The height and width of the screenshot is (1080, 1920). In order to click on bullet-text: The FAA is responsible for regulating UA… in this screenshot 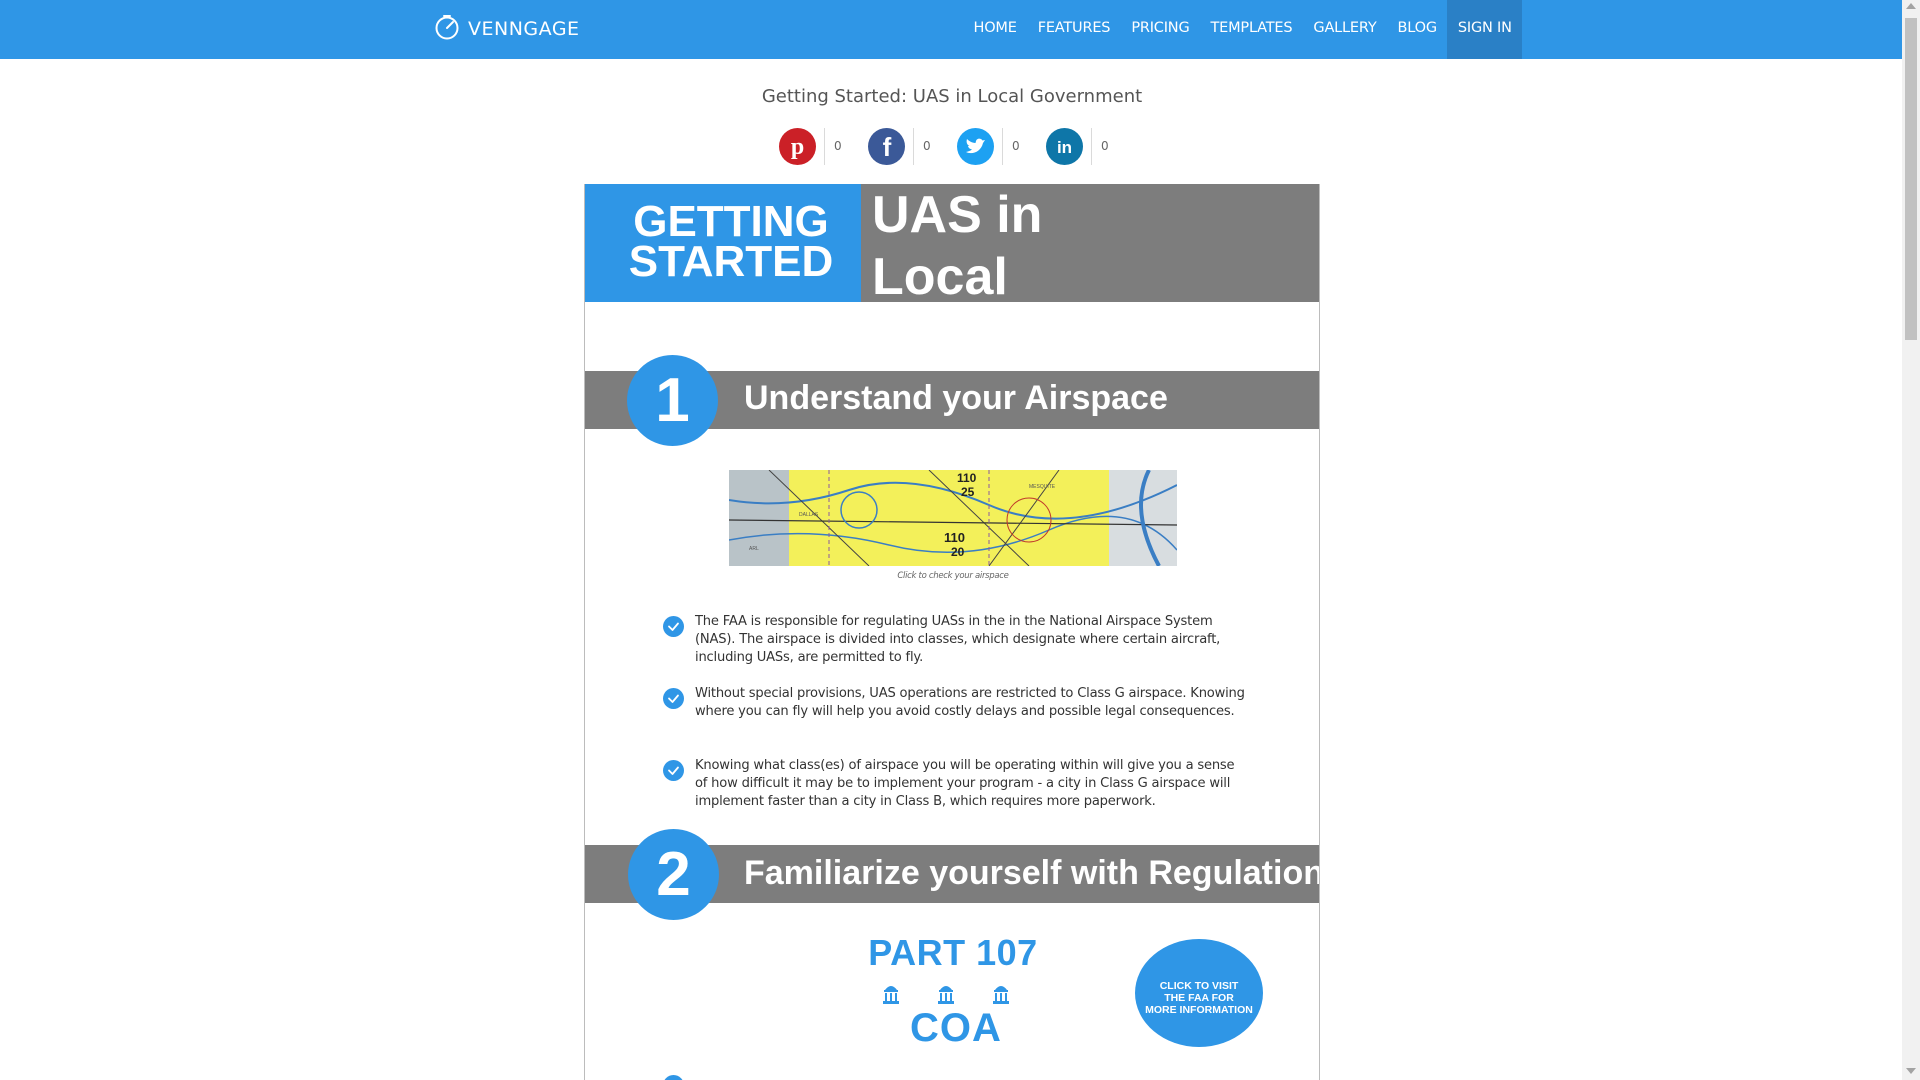, I will do `click(958, 639)`.